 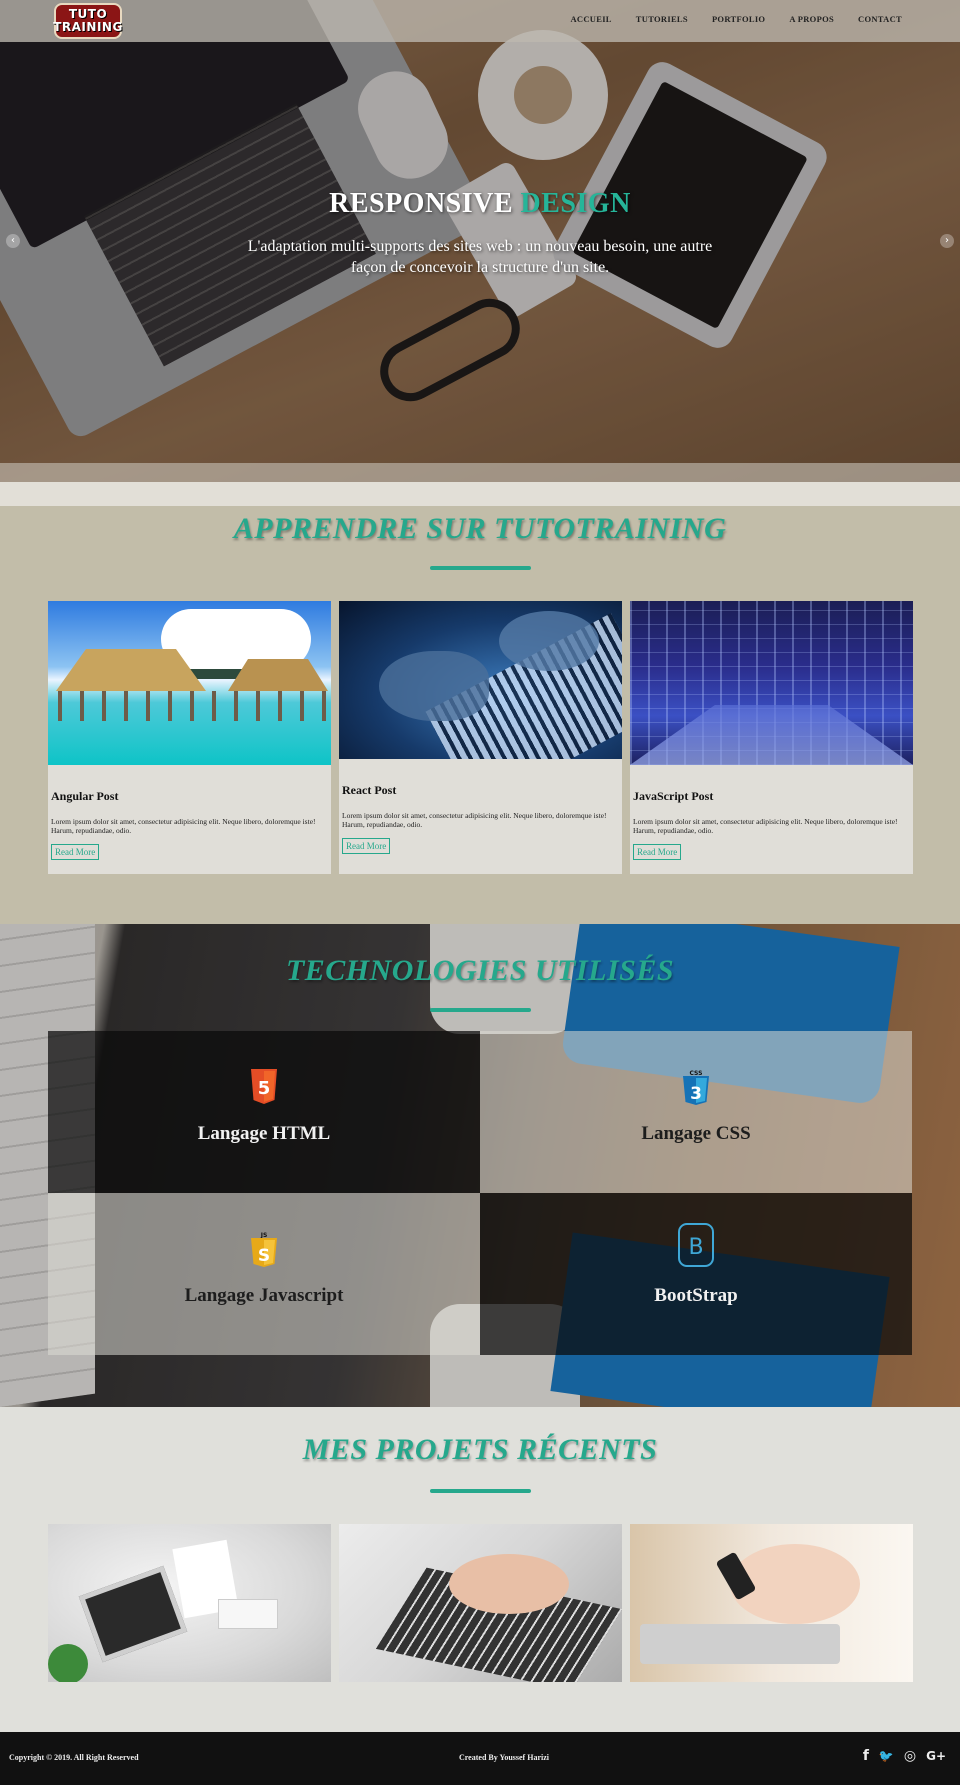 What do you see at coordinates (480, 1449) in the screenshot?
I see `projects-section-title: MES PROJETS RÉCENTS` at bounding box center [480, 1449].